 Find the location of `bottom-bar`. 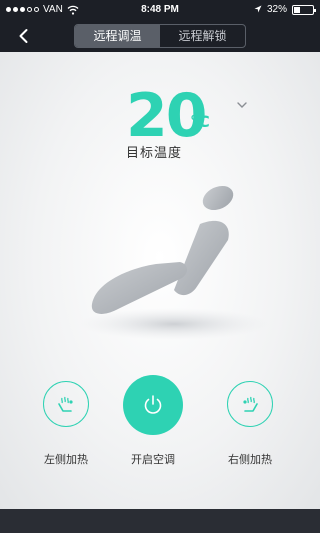

bottom-bar is located at coordinates (160, 521).